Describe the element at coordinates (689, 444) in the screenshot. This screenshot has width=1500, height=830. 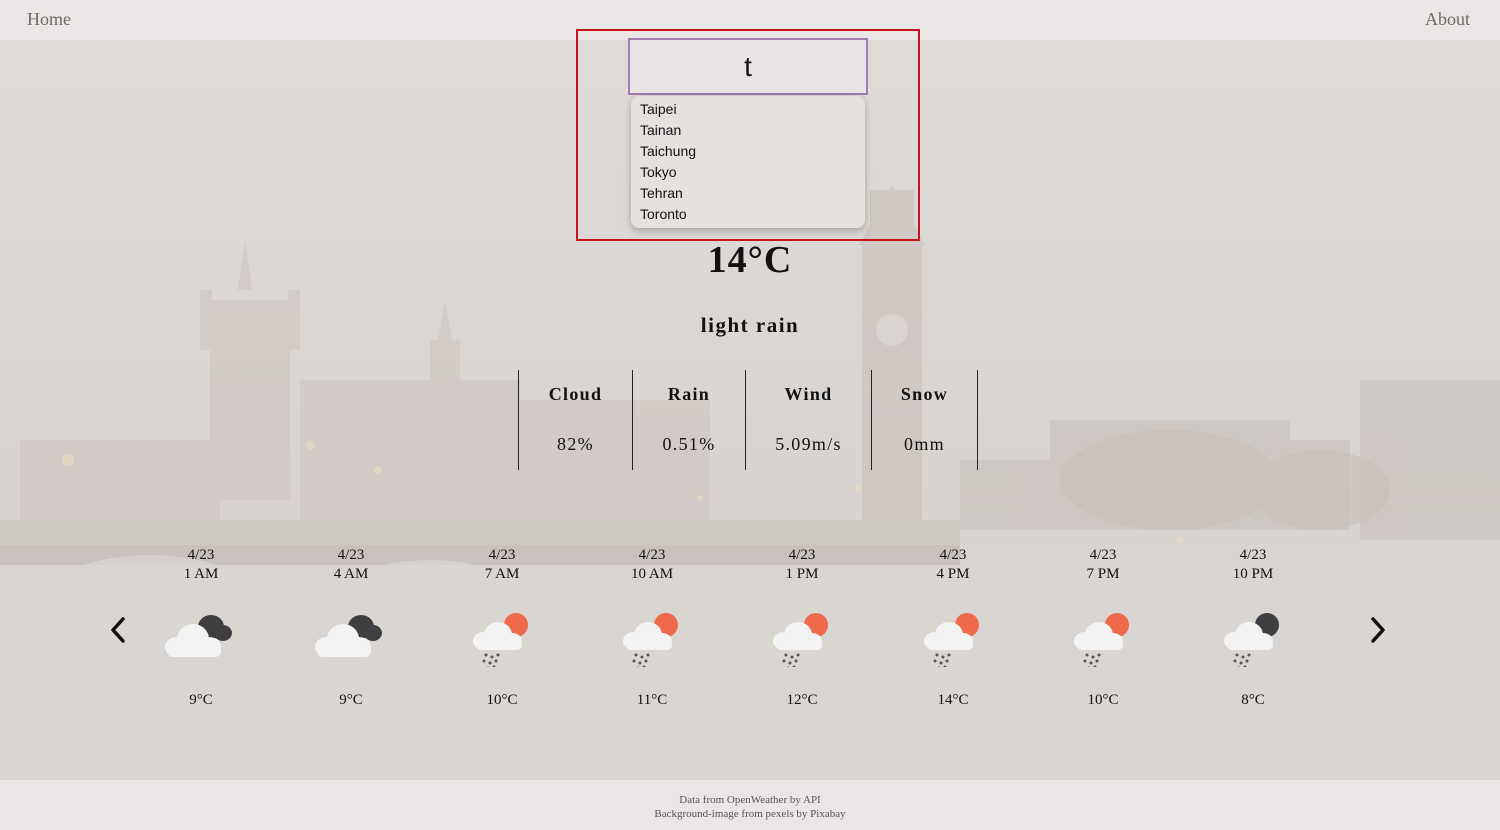
I see `stat-value: 0.51%` at that location.